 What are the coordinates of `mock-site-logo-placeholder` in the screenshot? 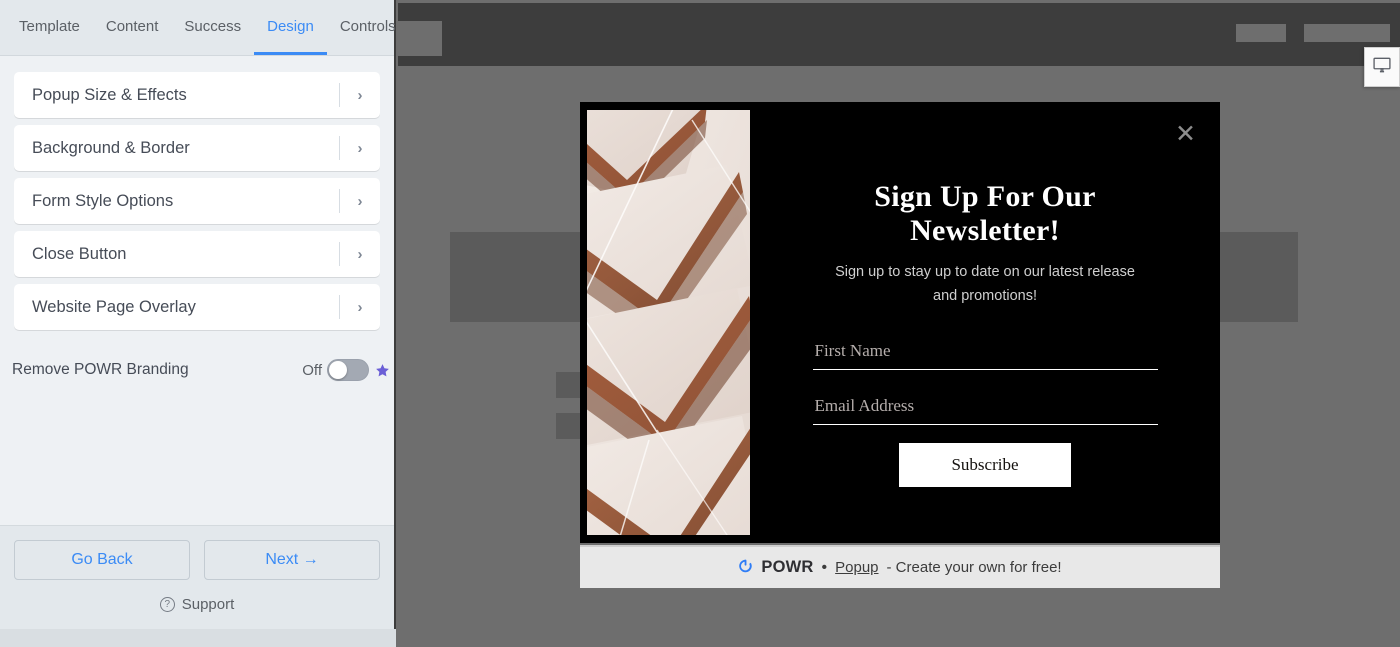 It's located at (420, 38).